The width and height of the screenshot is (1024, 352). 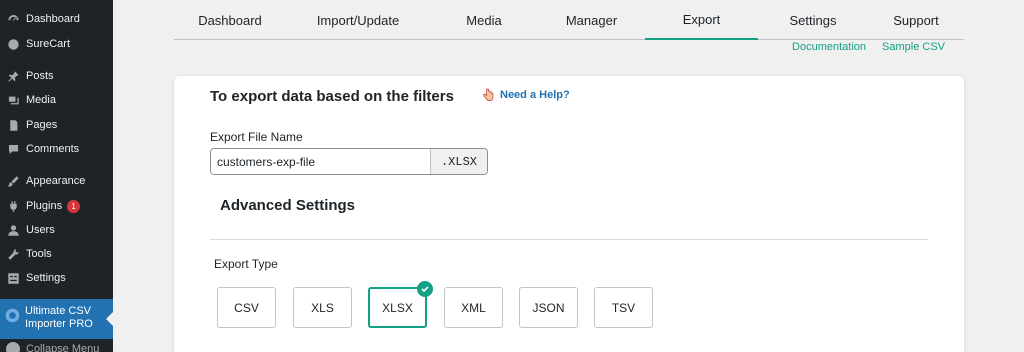 I want to click on sidebar-item-settings: Settings, so click(x=56, y=278).